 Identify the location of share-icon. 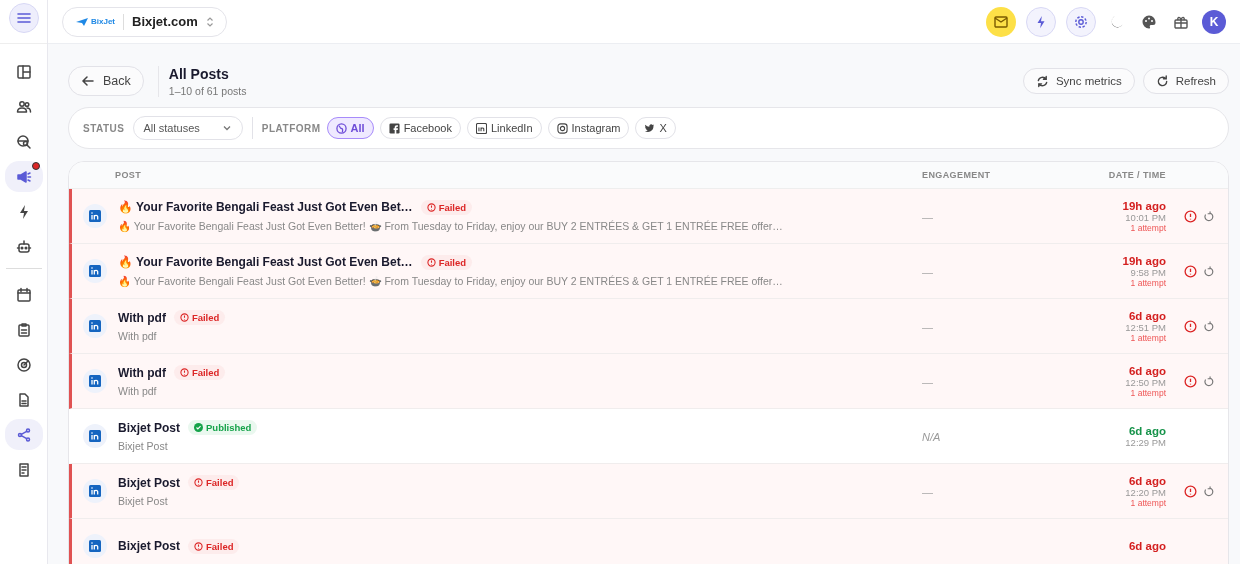
(23, 434).